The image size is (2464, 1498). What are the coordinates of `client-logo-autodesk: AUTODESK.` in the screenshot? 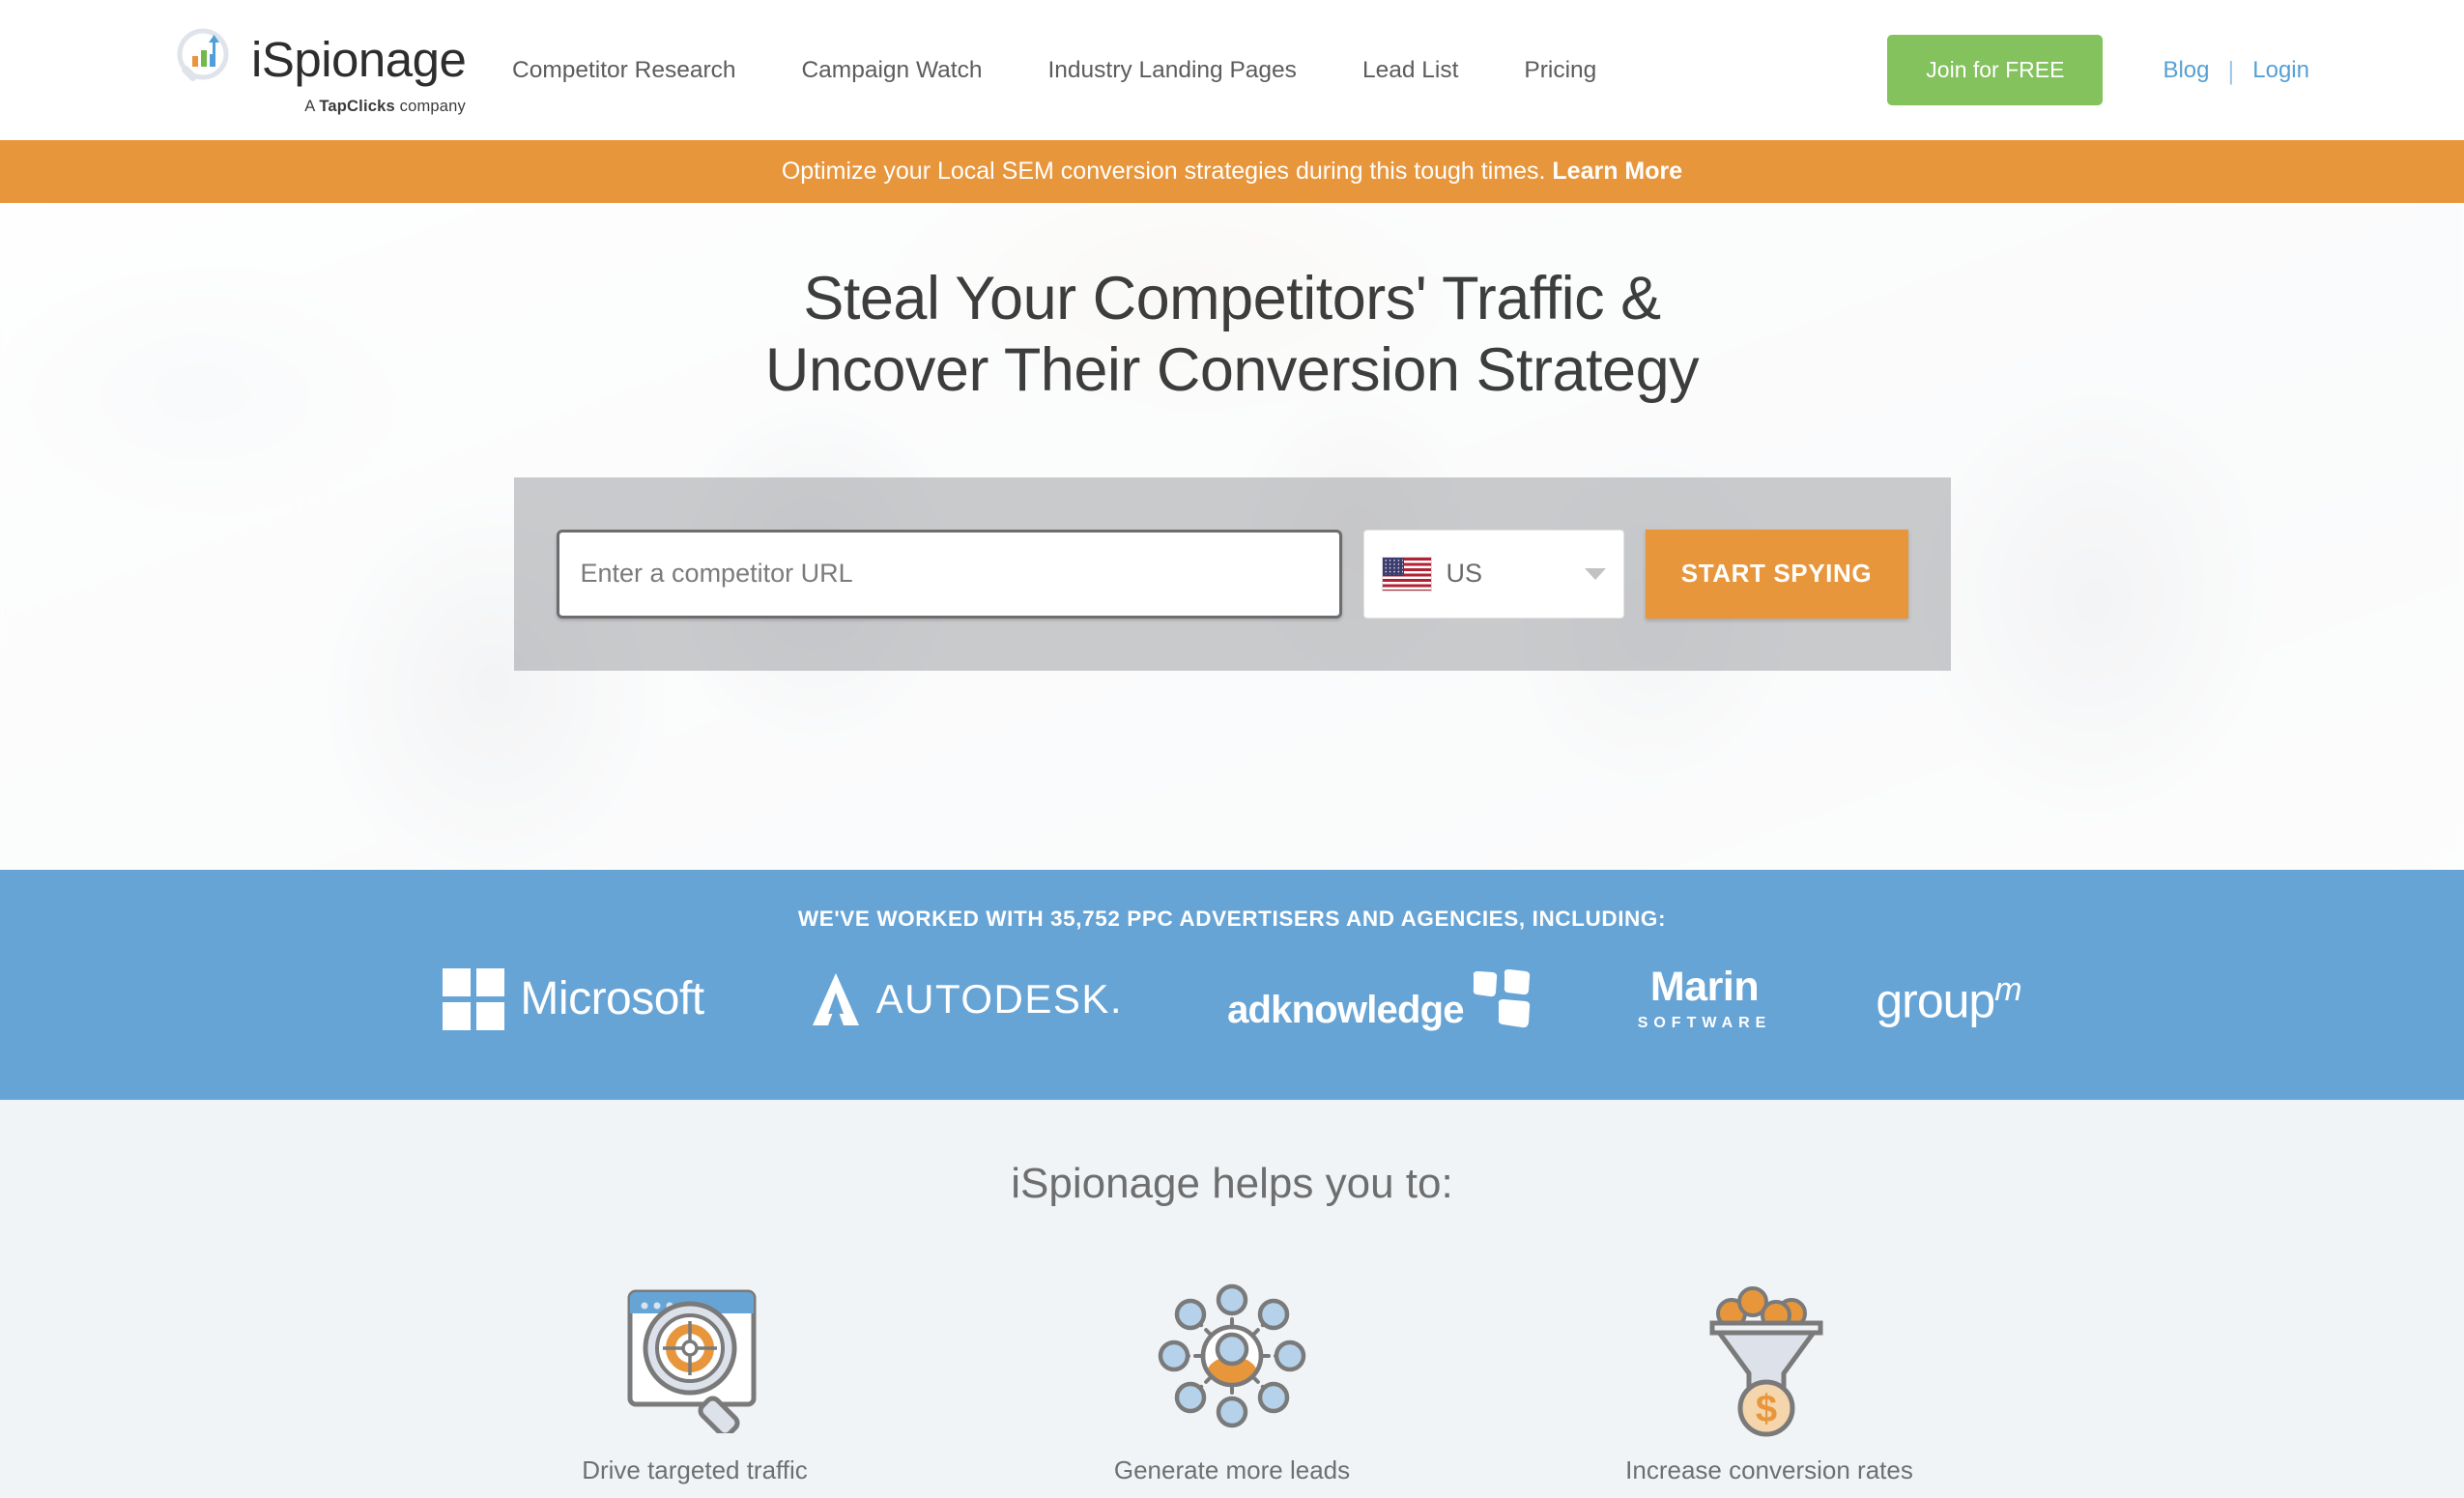 It's located at (966, 999).